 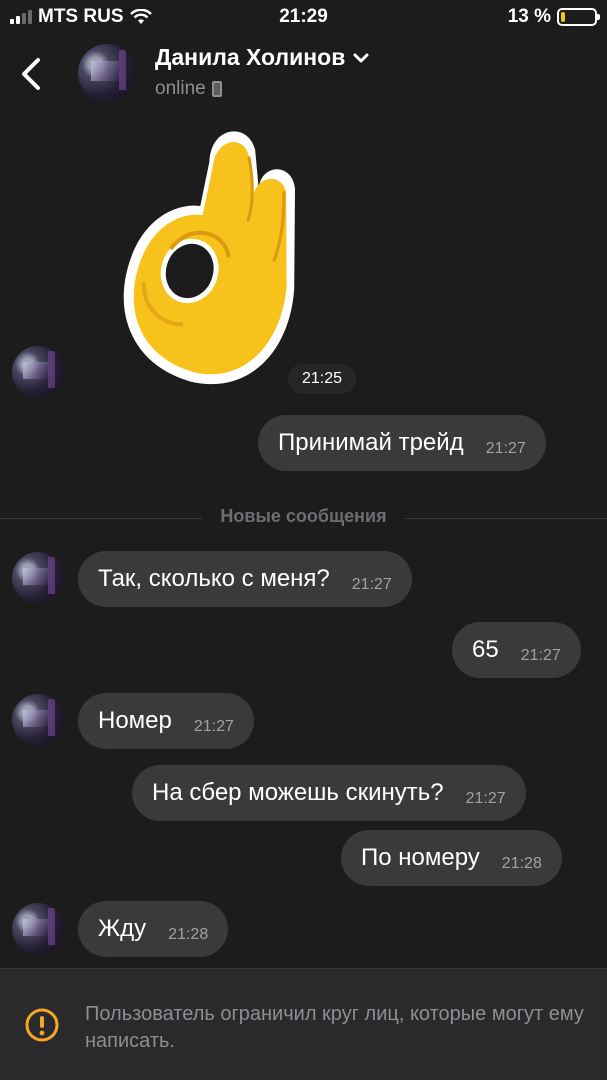 I want to click on message-text: Жду, so click(x=122, y=928).